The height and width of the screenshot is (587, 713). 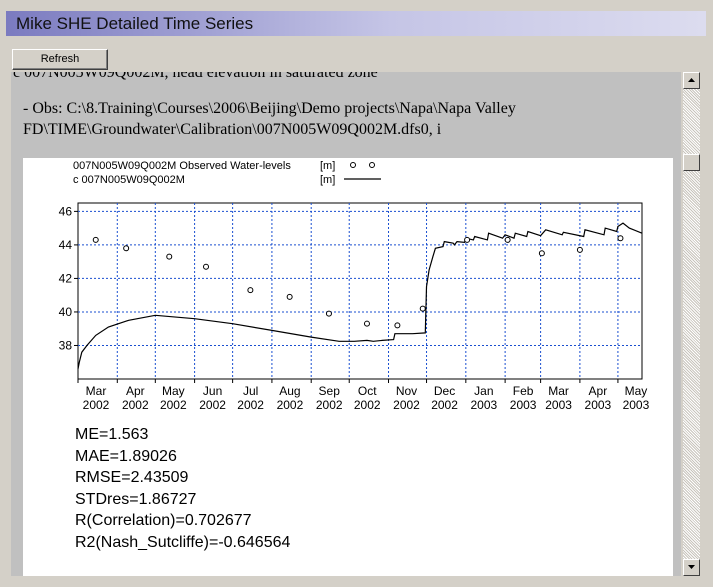 I want to click on arrow-down-icon, so click(x=691, y=567).